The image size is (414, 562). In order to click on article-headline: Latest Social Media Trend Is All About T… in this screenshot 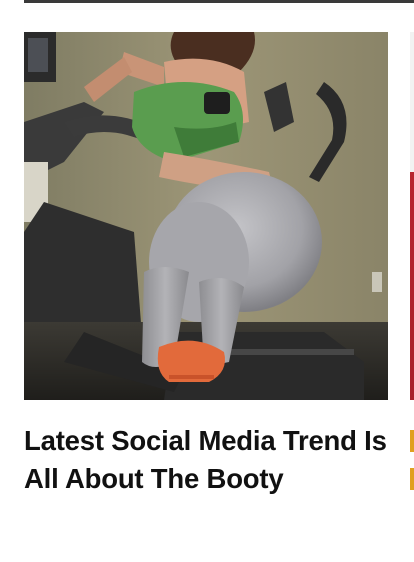, I will do `click(206, 460)`.